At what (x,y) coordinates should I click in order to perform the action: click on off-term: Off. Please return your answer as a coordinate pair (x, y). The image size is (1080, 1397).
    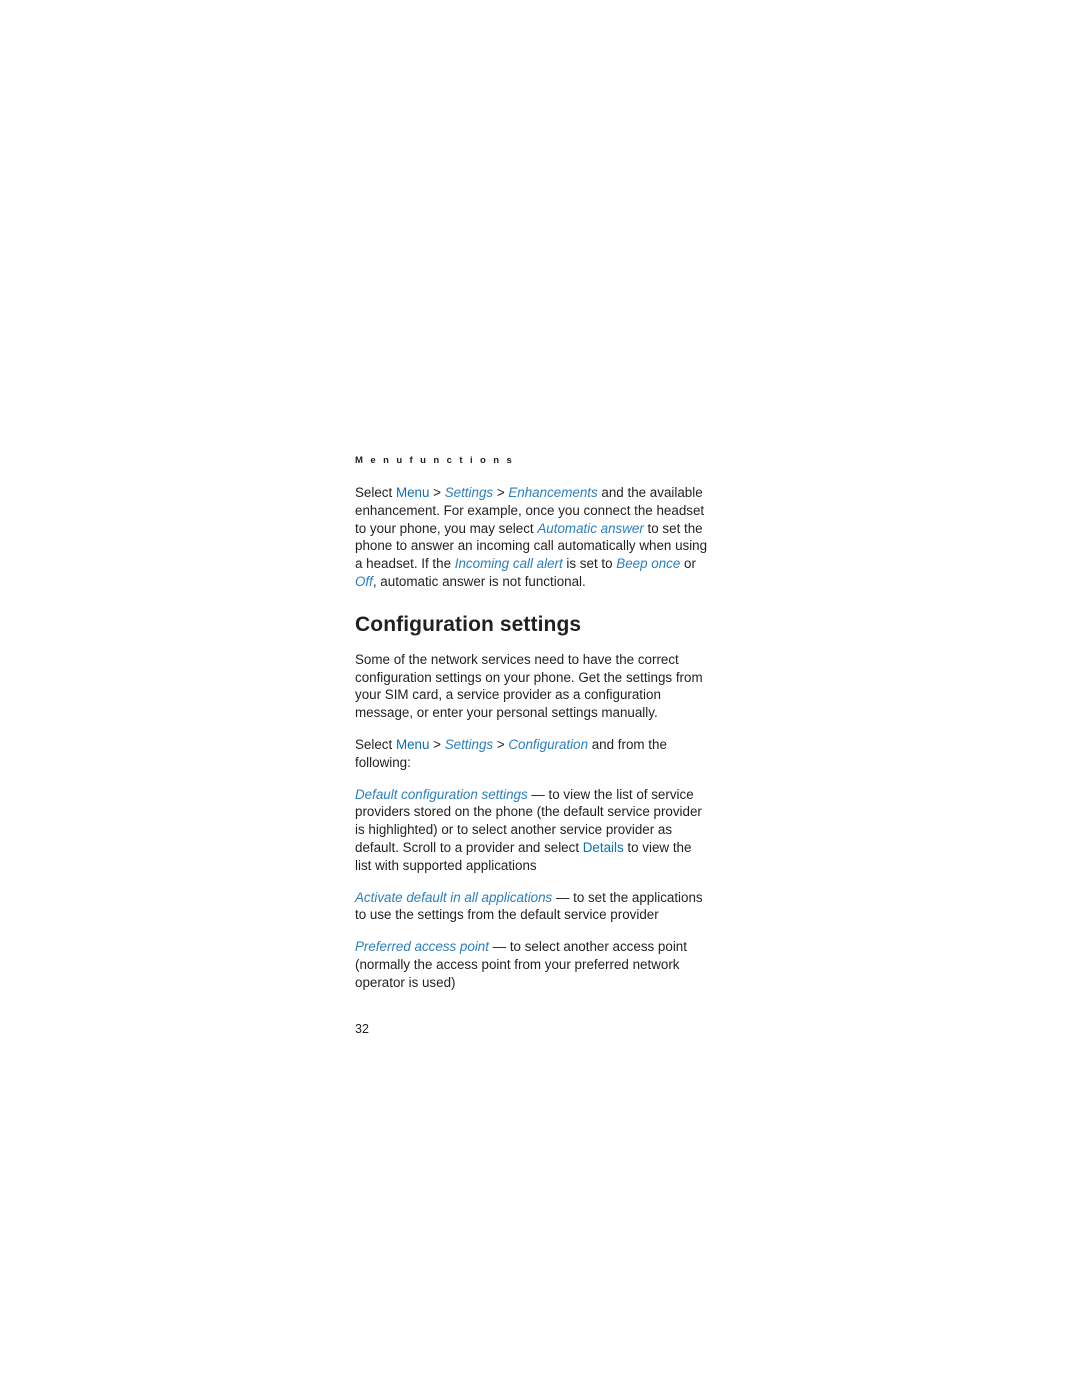
    Looking at the image, I should click on (364, 581).